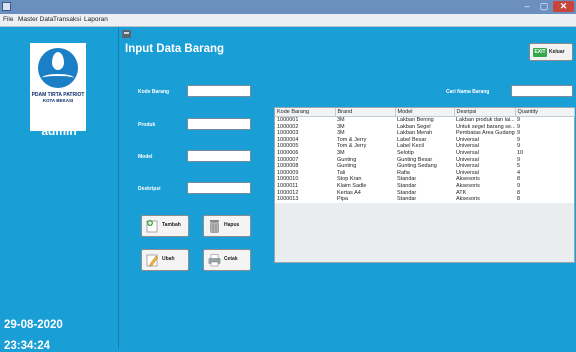 The image size is (576, 352). I want to click on column-header-kode: Kode Barang, so click(305, 112).